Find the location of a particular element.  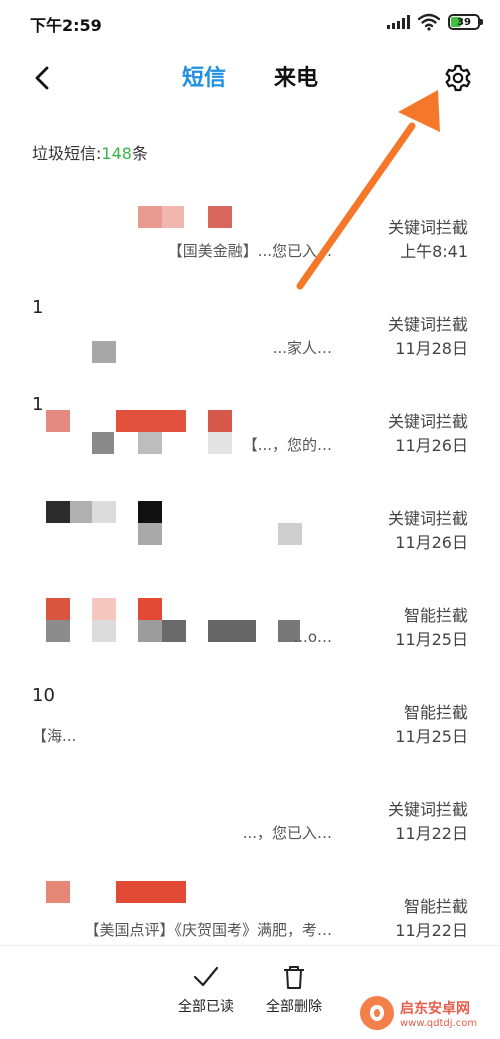

spam-summary: 垃圾短信:148条 is located at coordinates (90, 152).